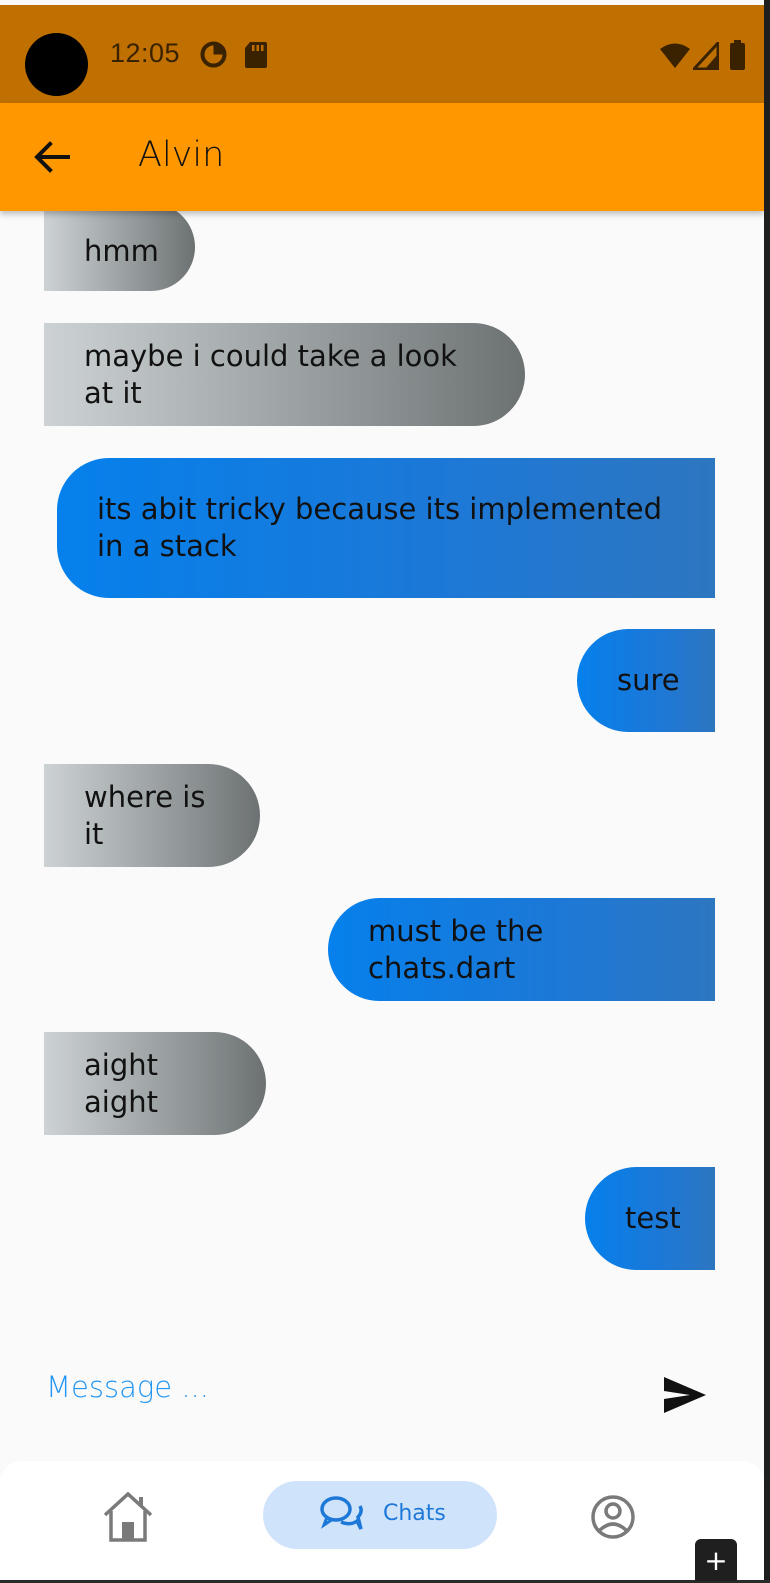 This screenshot has height=1583, width=770. Describe the element at coordinates (52, 157) in the screenshot. I see `arrow-left-icon` at that location.